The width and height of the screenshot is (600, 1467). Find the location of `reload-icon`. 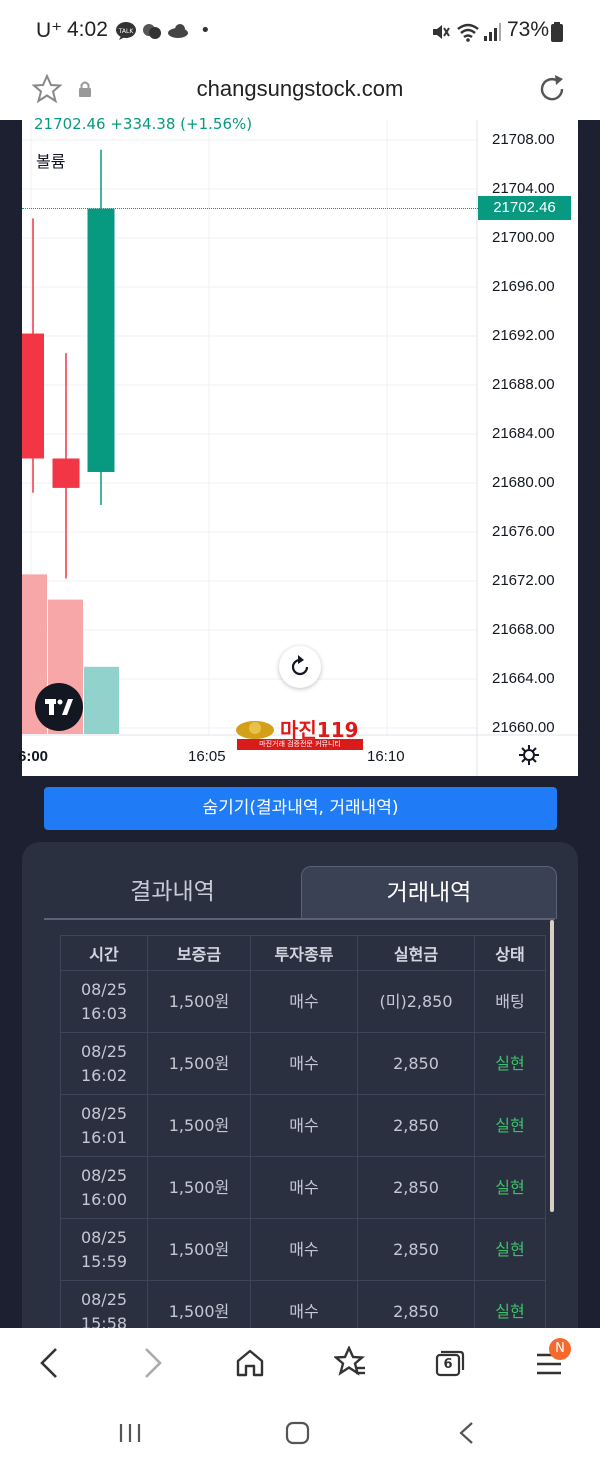

reload-icon is located at coordinates (553, 89).